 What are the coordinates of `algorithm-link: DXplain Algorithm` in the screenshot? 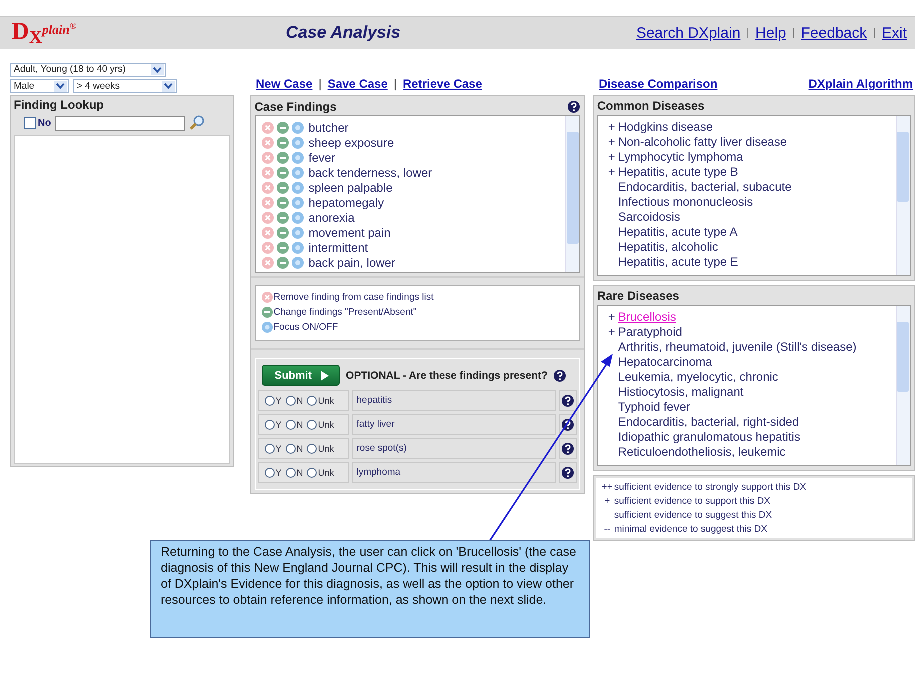 It's located at (860, 86).